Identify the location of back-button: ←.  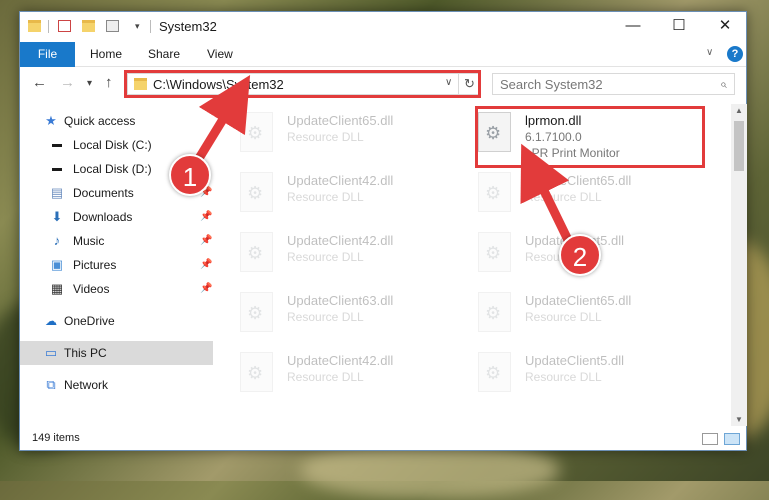
(39, 82).